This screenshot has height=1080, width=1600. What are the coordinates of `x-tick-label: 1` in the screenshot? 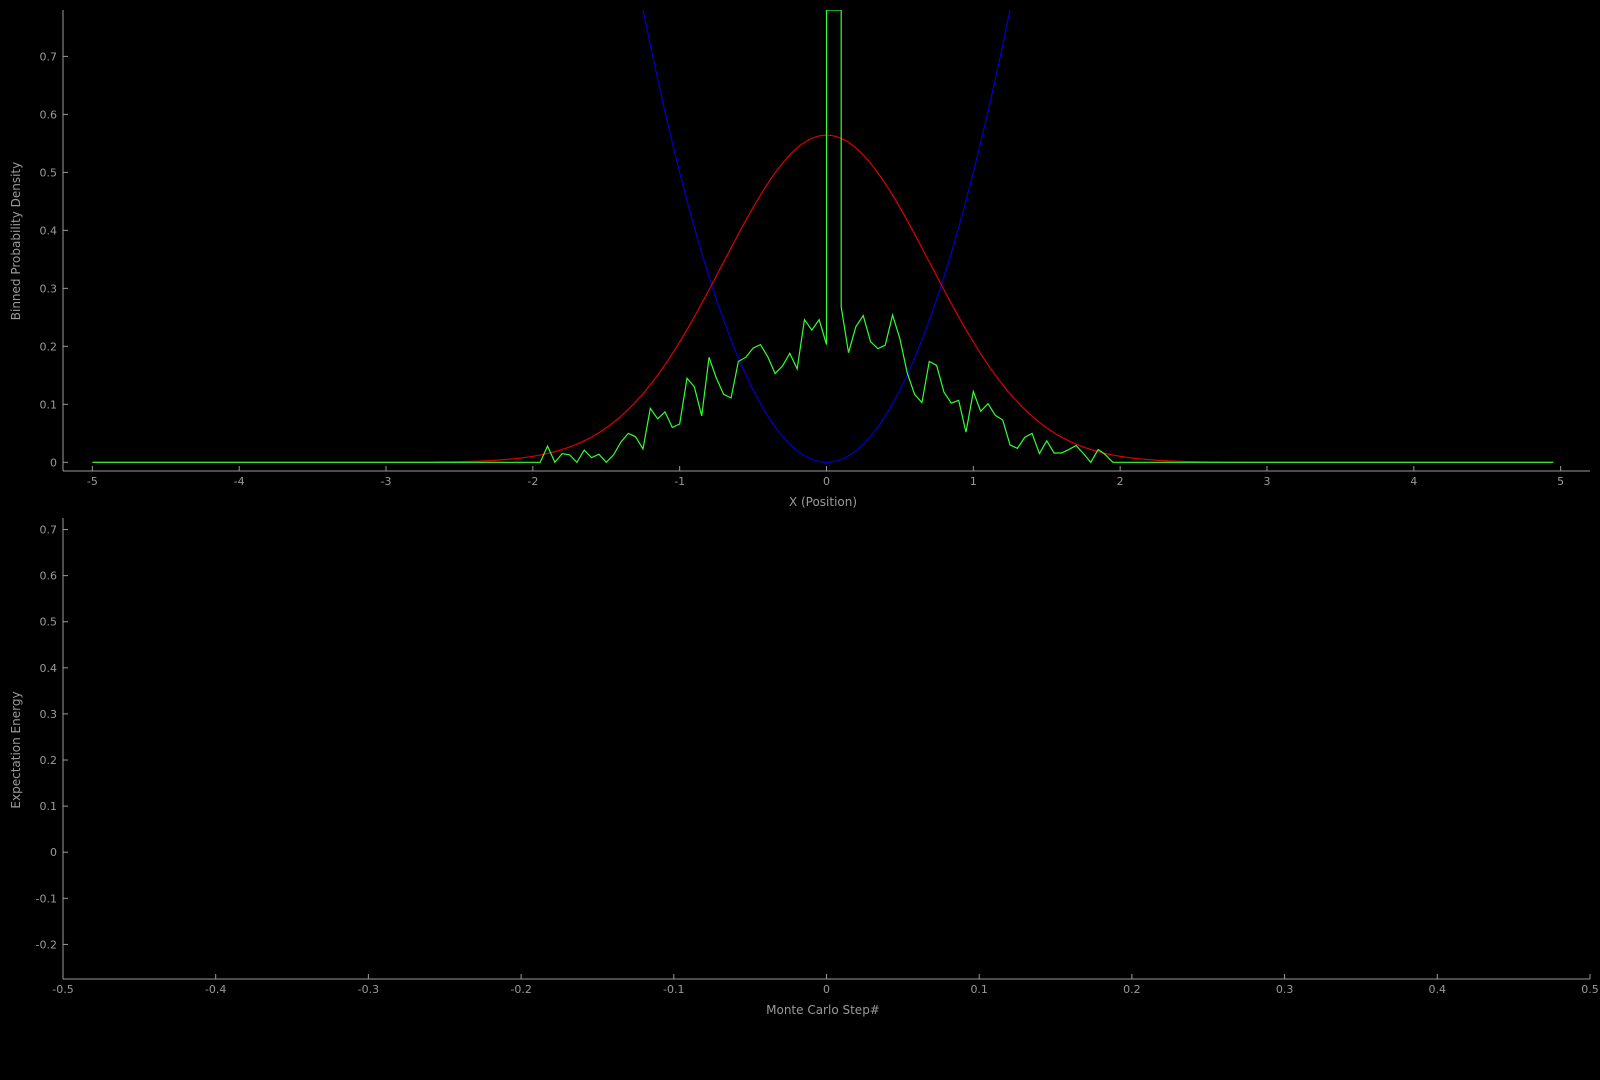 It's located at (973, 481).